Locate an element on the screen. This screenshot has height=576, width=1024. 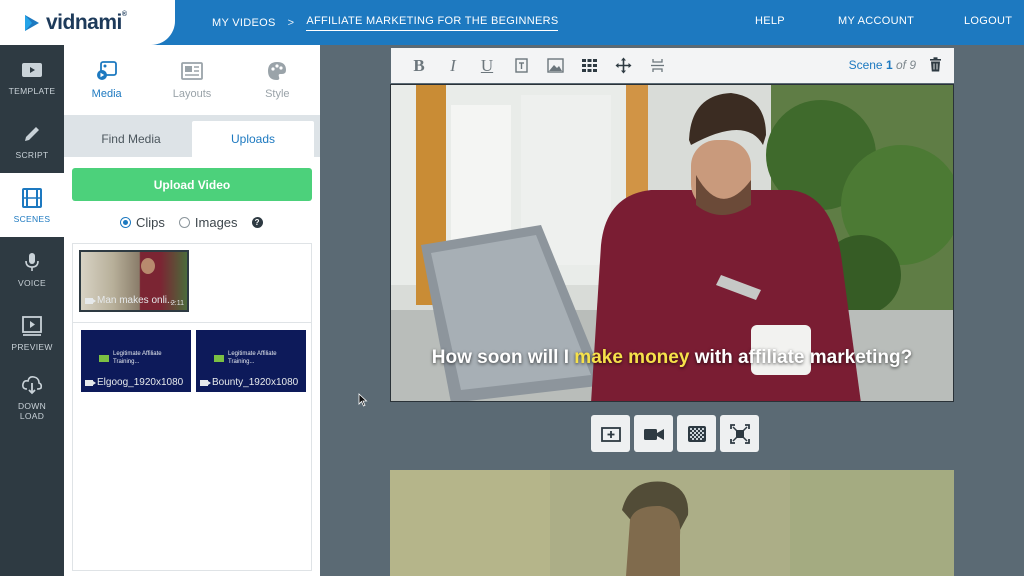
pencil-icon is located at coordinates (32, 133).